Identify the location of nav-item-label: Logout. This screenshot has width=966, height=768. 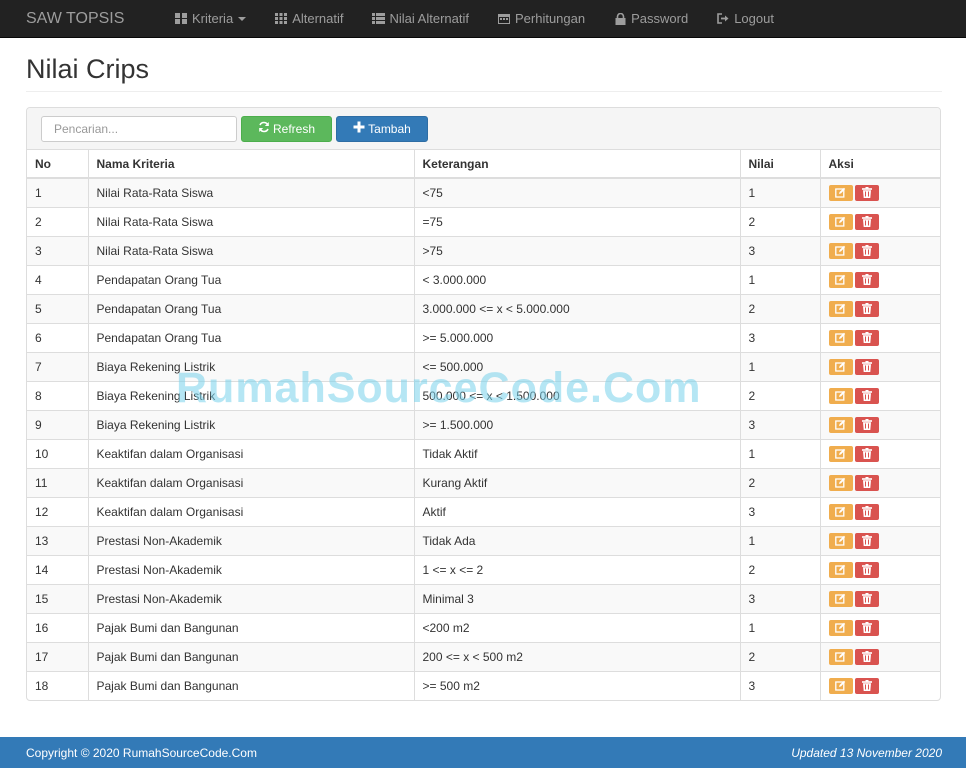
(754, 18).